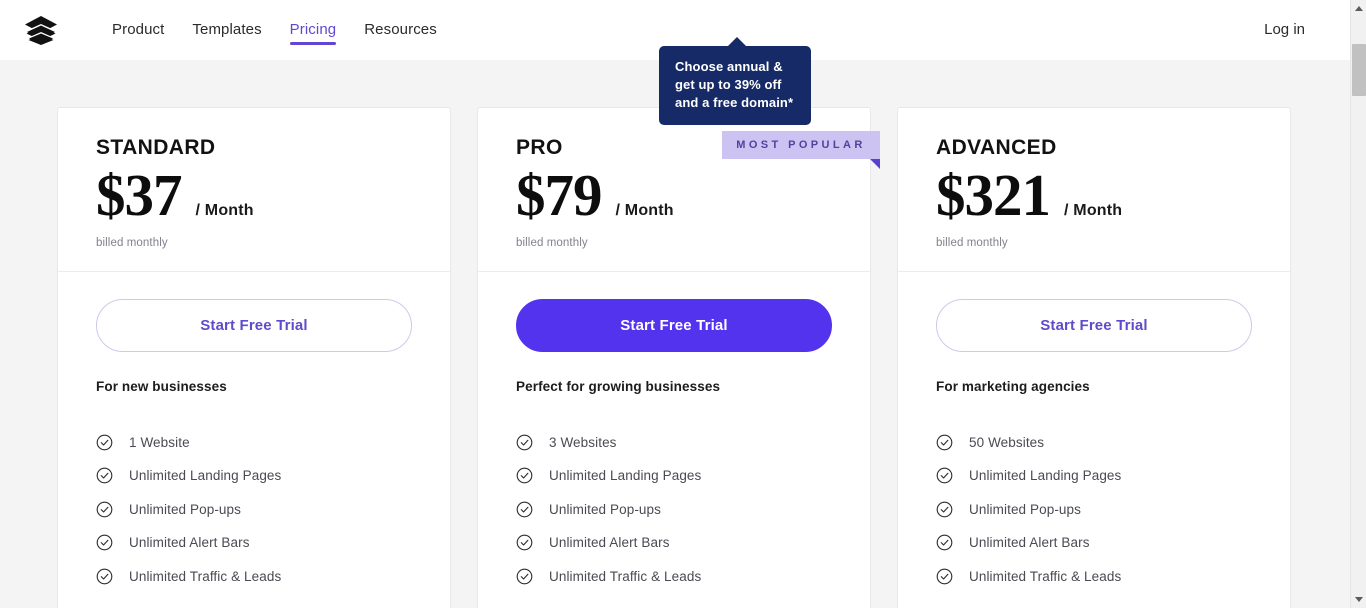 This screenshot has height=608, width=1366. I want to click on price-row: $79 / Month, so click(674, 195).